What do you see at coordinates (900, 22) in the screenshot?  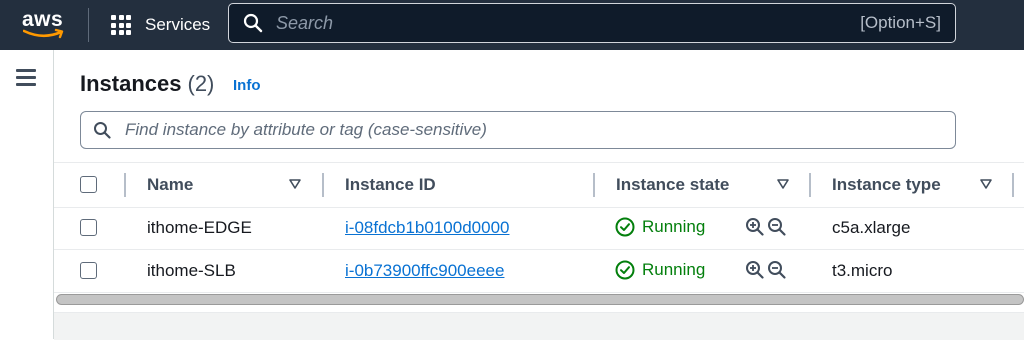 I see `search-shortcut-hint: [Option+S]` at bounding box center [900, 22].